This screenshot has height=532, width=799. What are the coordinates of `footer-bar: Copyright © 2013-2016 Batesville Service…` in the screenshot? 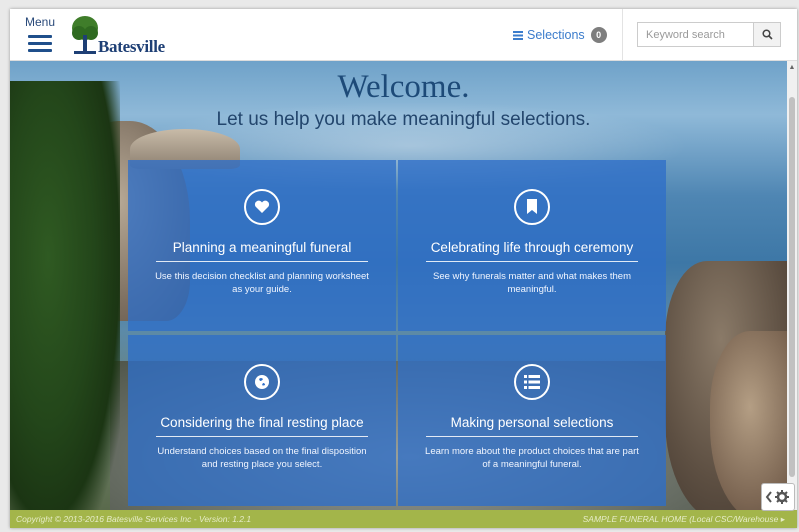 It's located at (403, 519).